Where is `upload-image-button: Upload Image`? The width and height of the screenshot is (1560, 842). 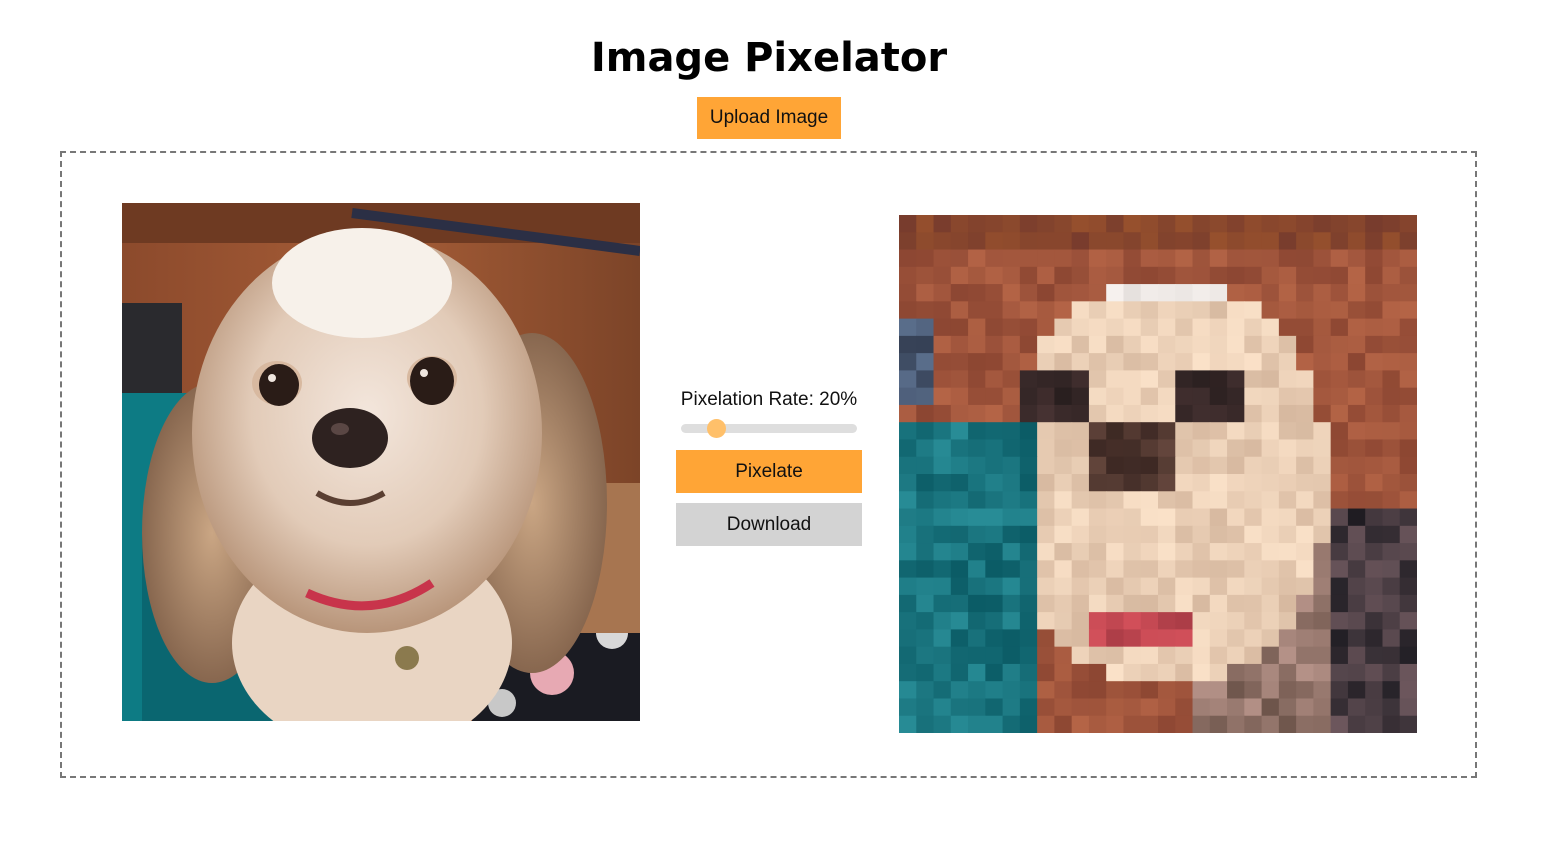
upload-image-button: Upload Image is located at coordinates (769, 118).